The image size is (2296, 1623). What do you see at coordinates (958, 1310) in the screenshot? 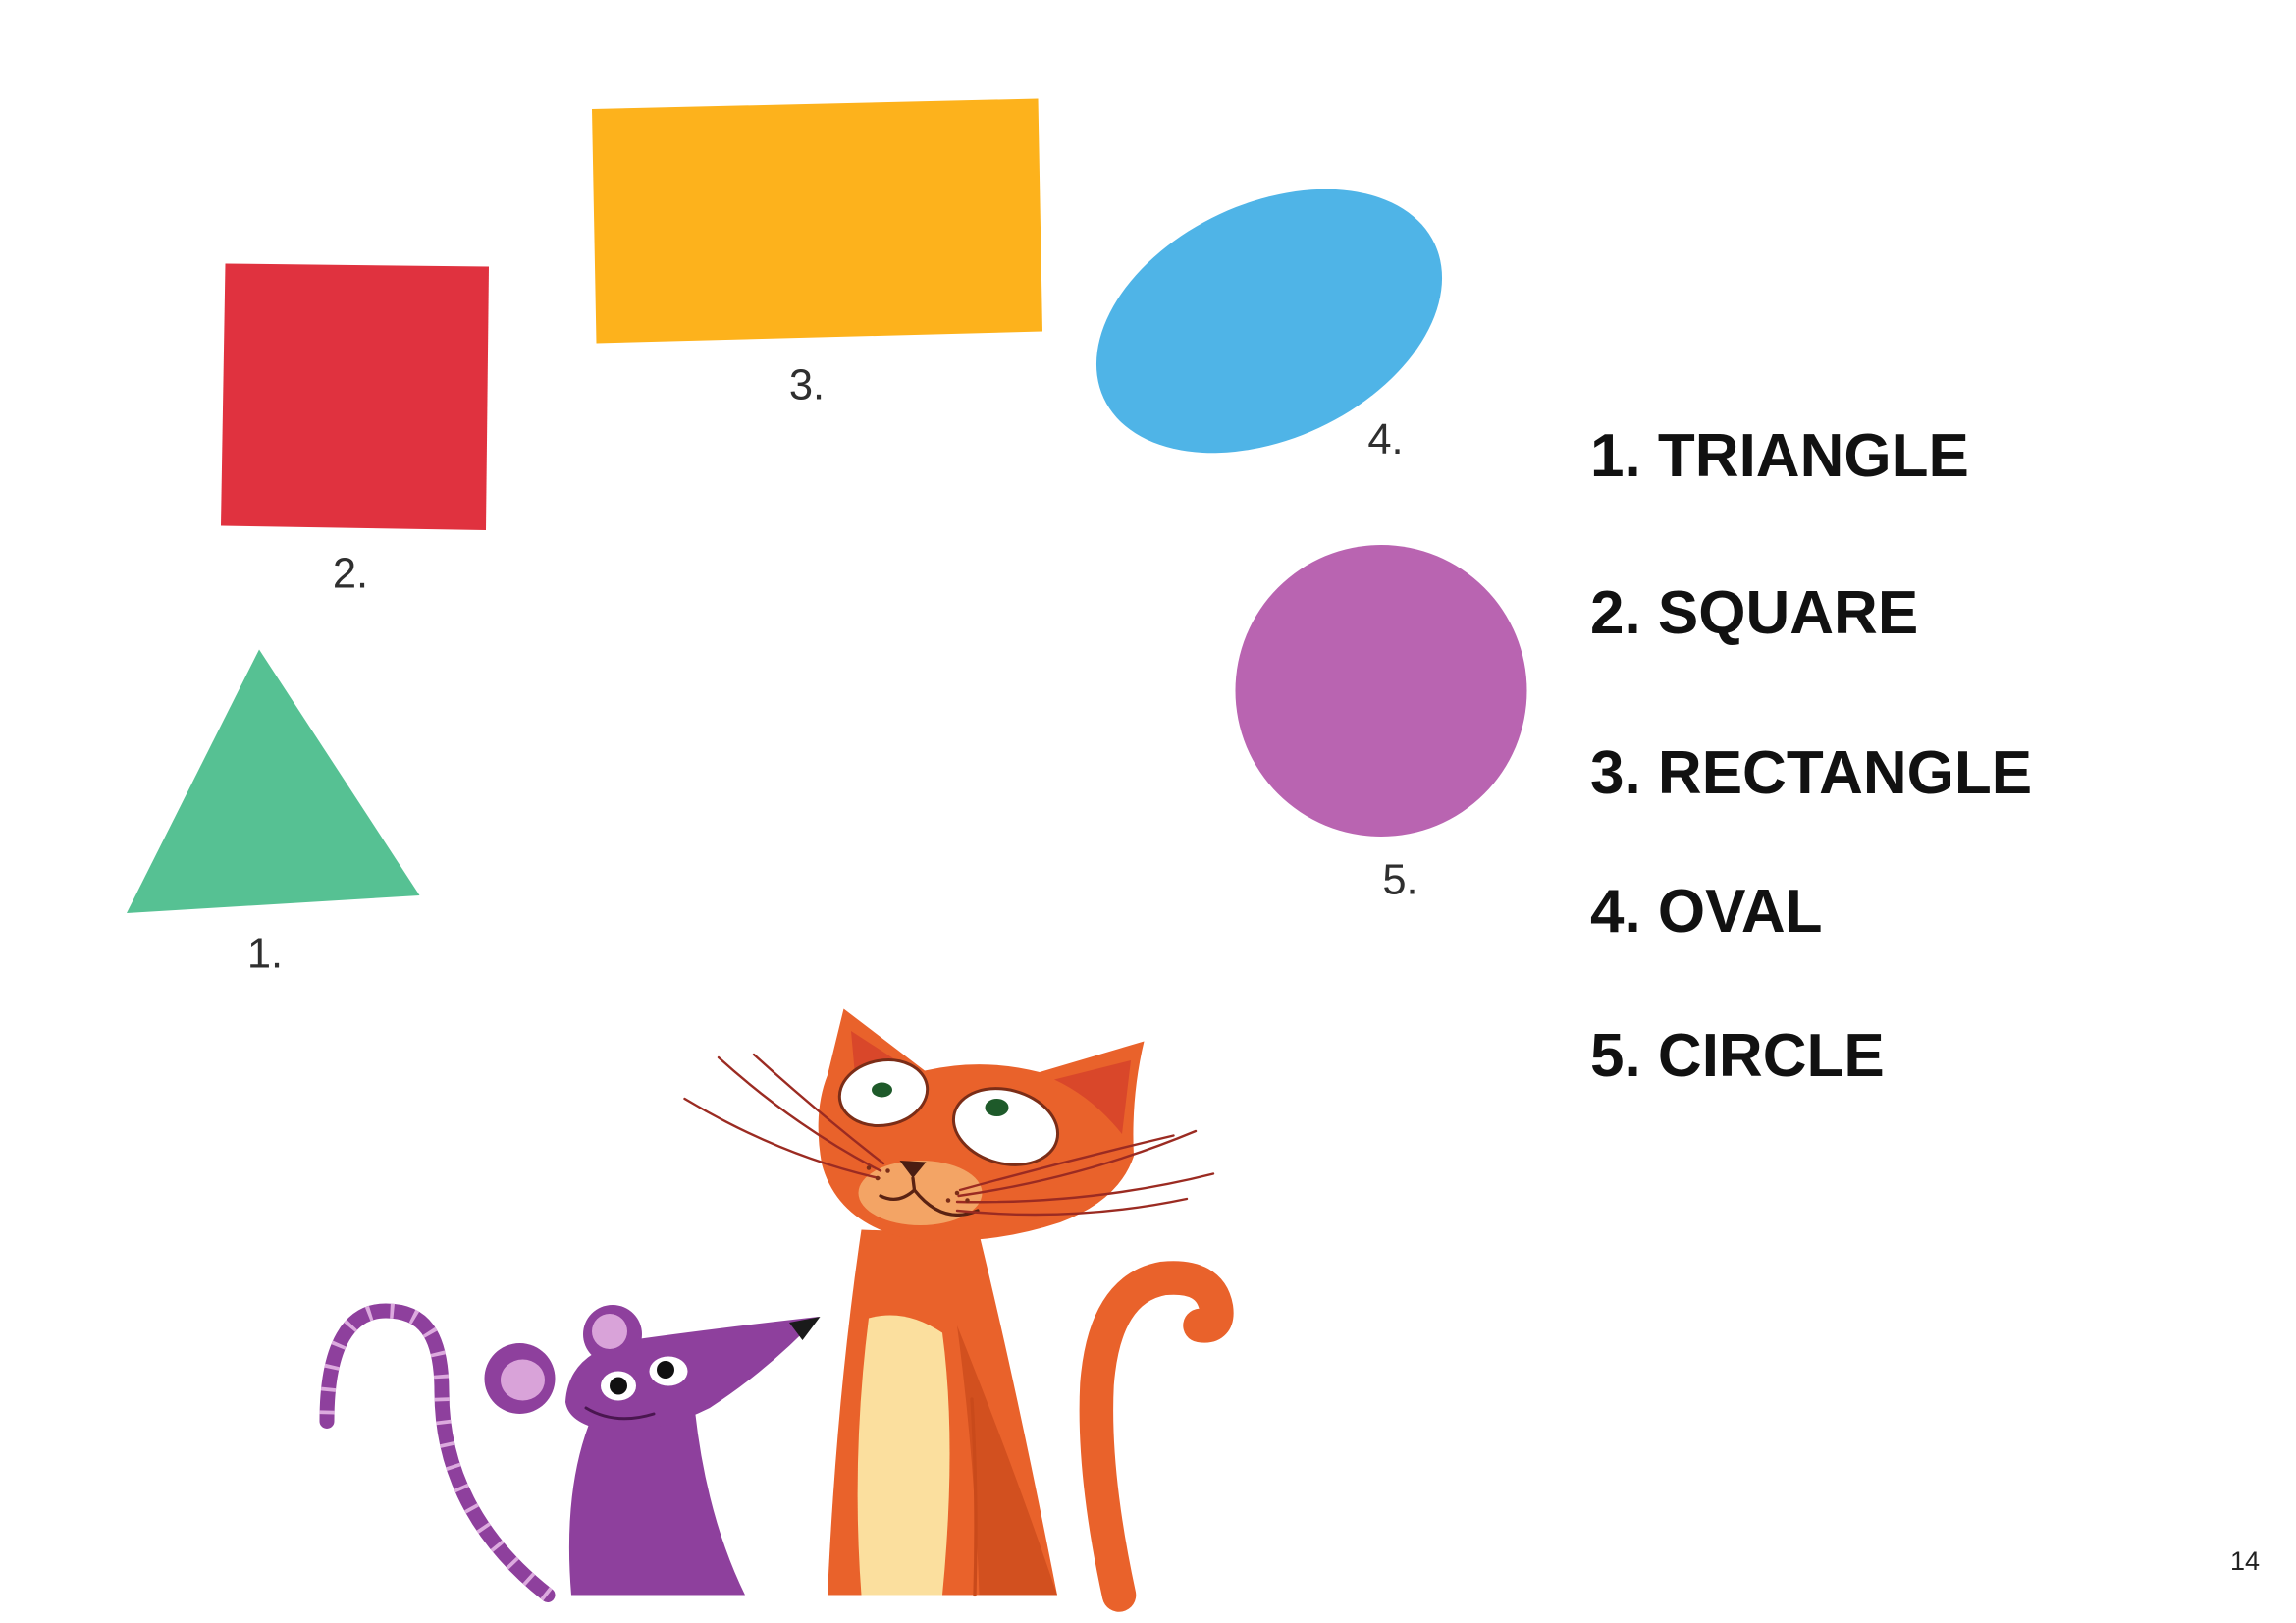
I see `cat-illustration` at bounding box center [958, 1310].